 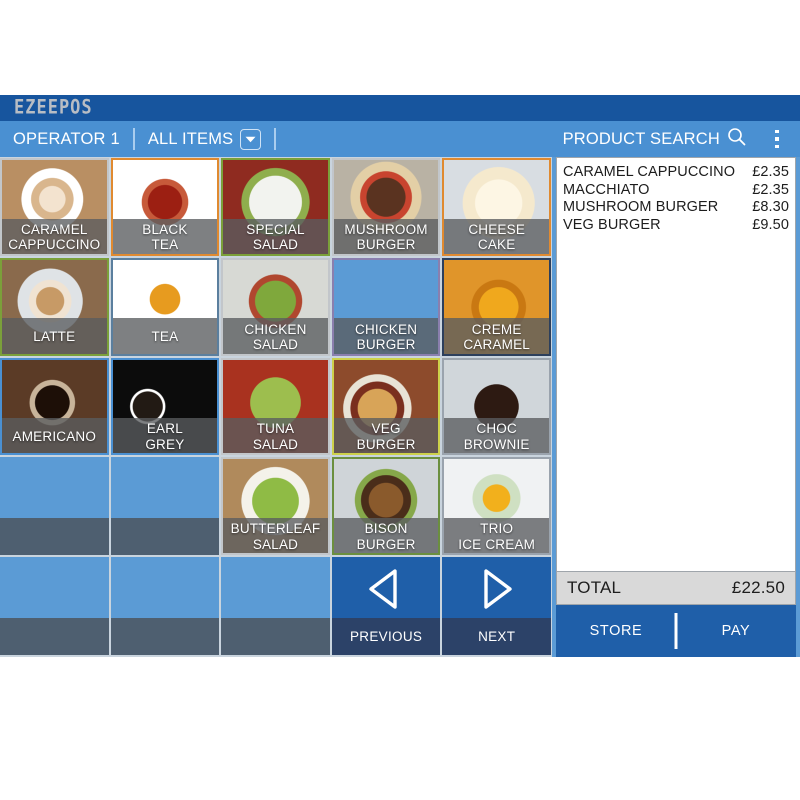 I want to click on product-tile: CREME CARAMEL, so click(x=496, y=306).